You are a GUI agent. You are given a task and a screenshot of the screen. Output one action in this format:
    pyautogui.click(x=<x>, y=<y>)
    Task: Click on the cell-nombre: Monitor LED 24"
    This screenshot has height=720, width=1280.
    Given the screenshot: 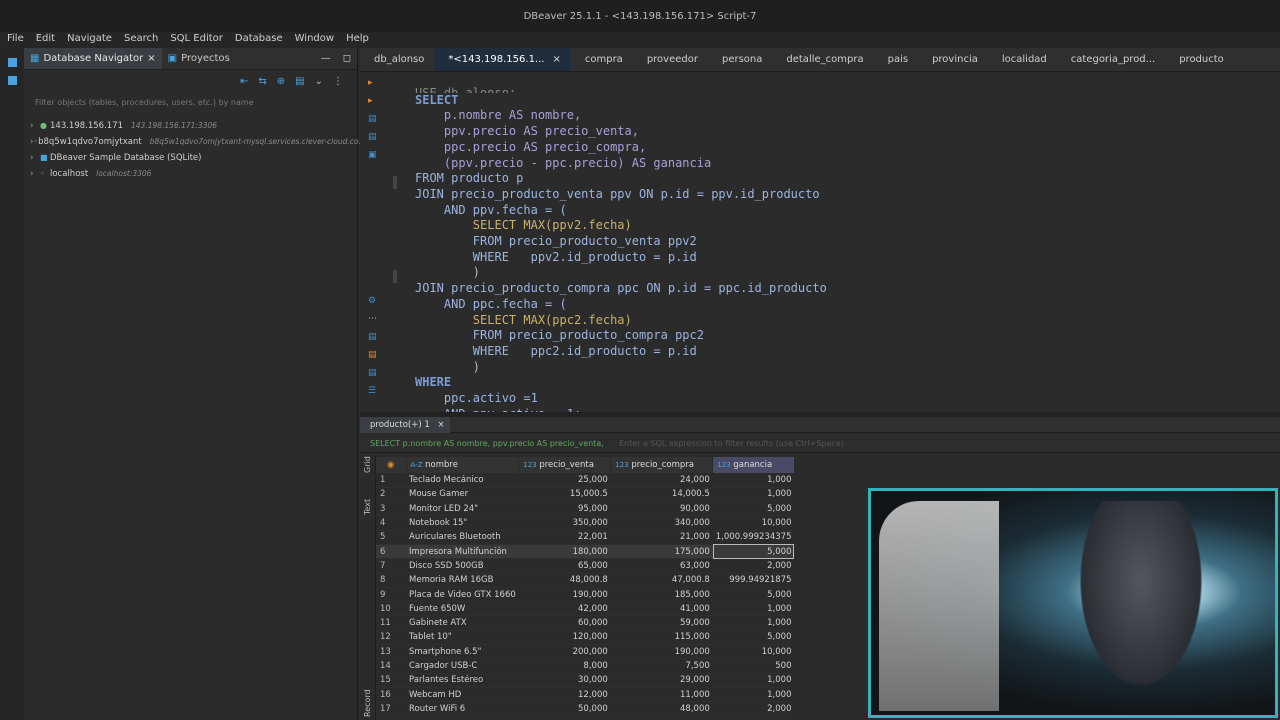 What is the action you would take?
    pyautogui.click(x=462, y=509)
    